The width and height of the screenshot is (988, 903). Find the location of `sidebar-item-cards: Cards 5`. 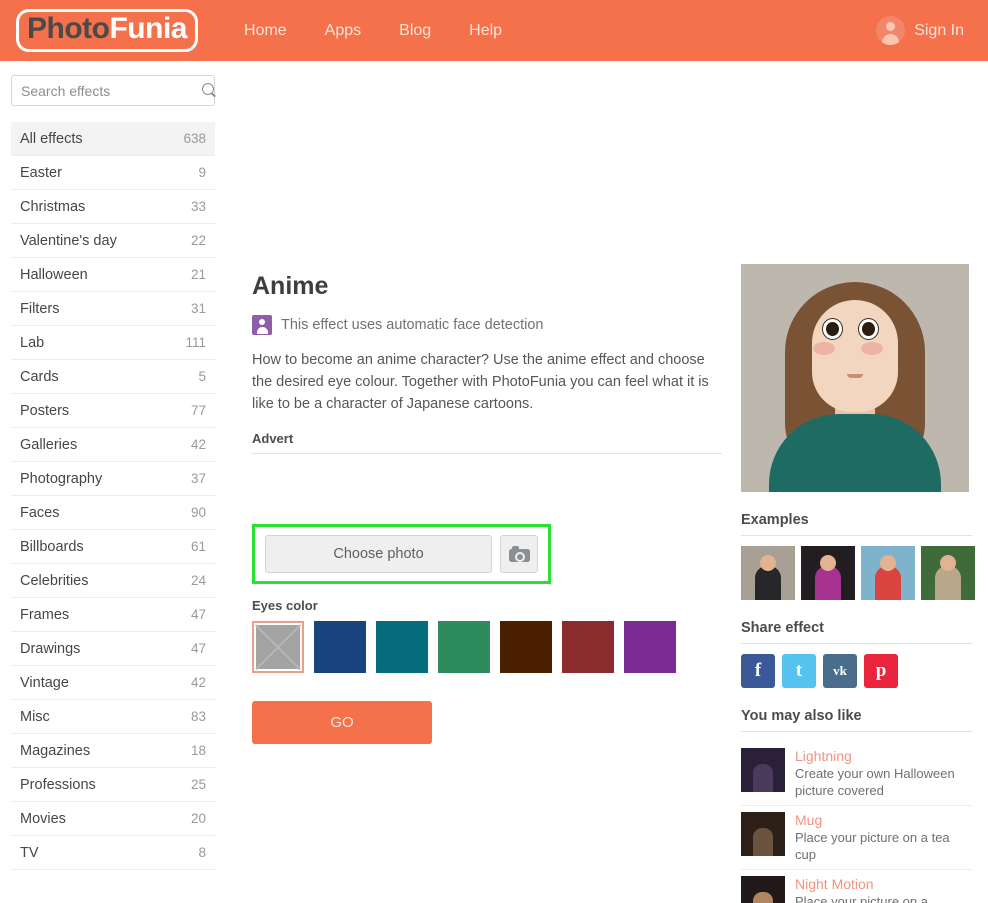

sidebar-item-cards: Cards 5 is located at coordinates (113, 377).